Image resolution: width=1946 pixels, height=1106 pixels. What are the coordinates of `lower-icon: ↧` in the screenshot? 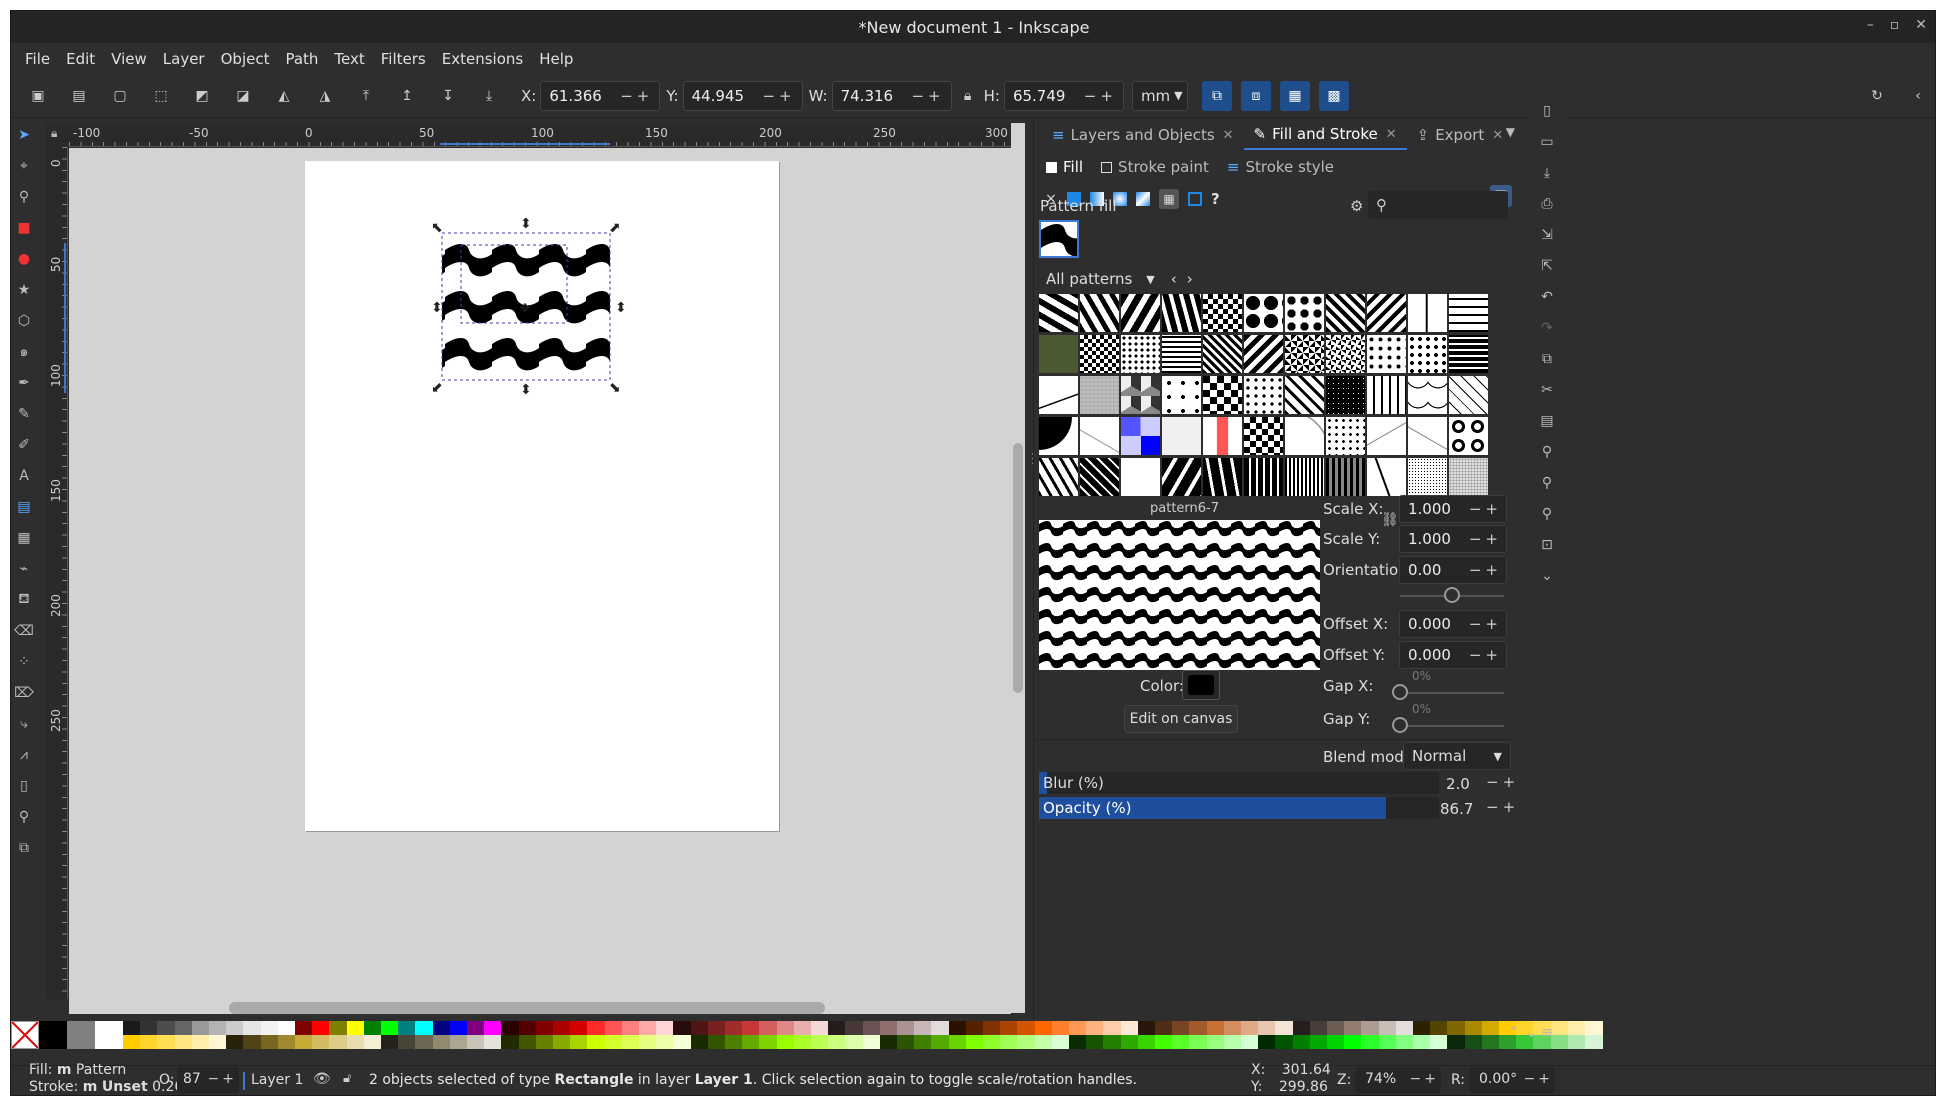 It's located at (448, 96).